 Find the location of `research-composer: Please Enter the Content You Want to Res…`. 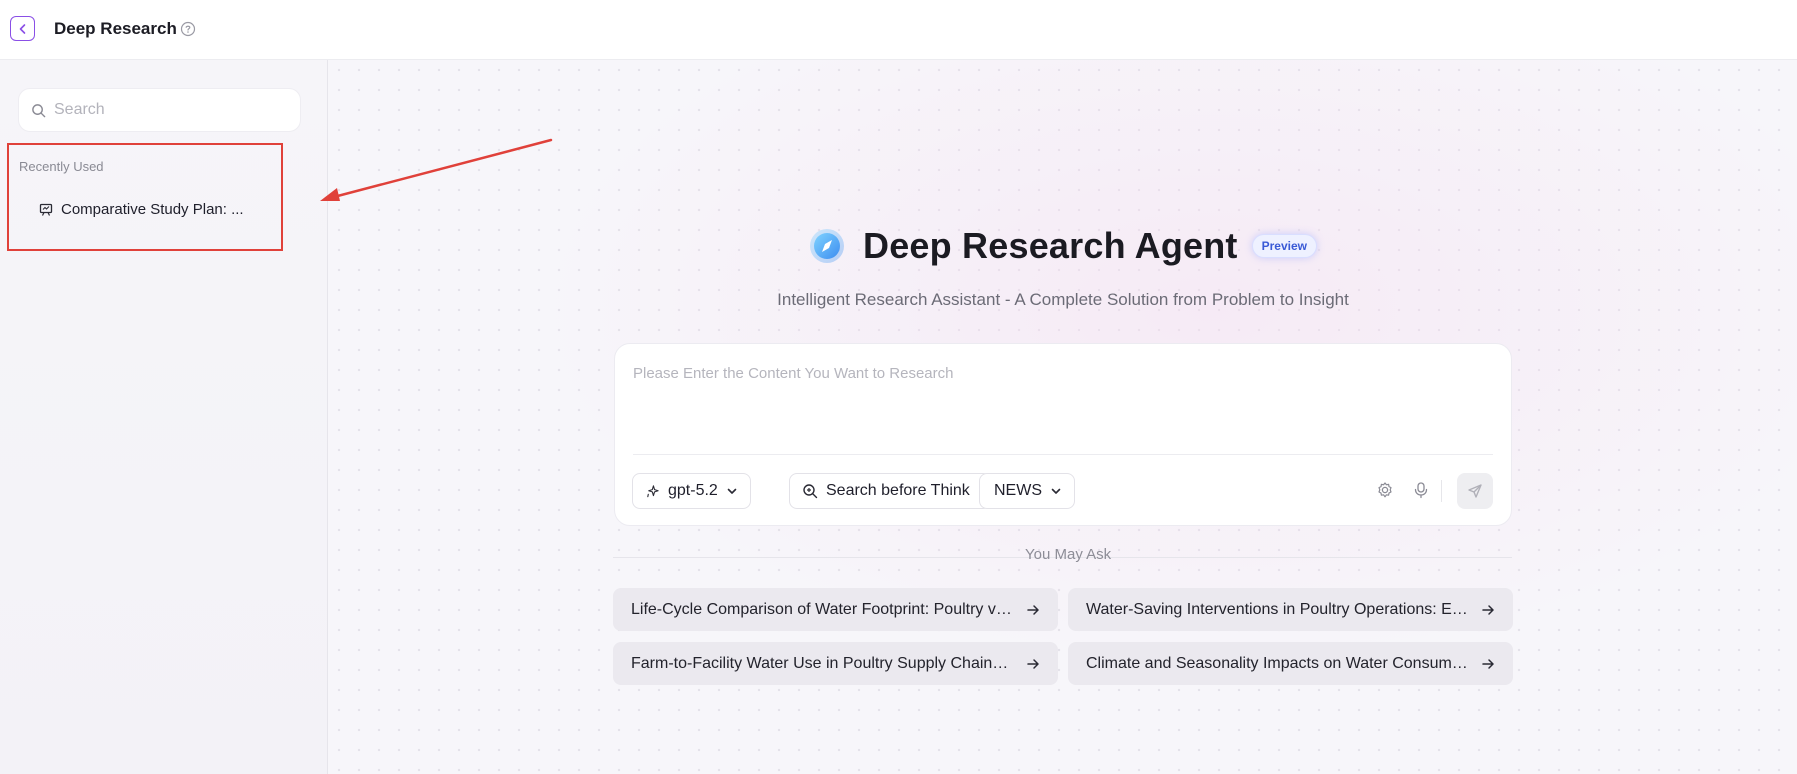

research-composer: Please Enter the Content You Want to Res… is located at coordinates (1063, 434).